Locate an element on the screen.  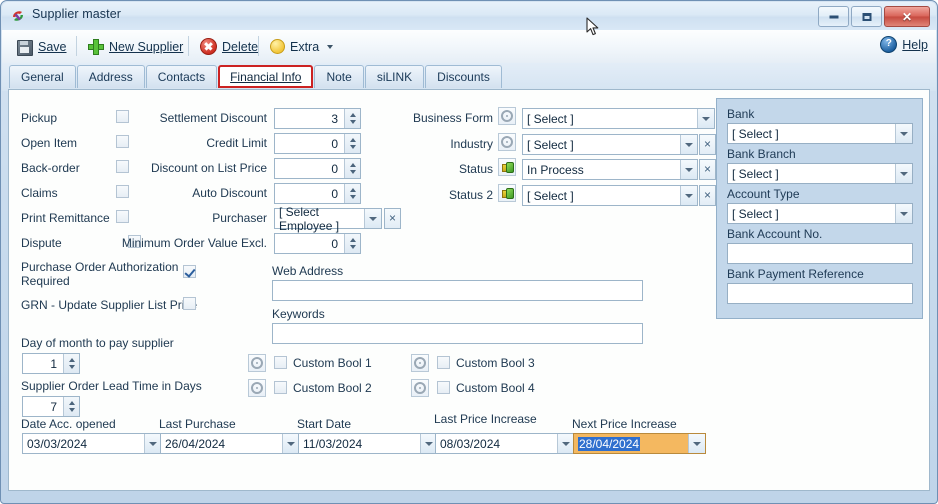
bank-branch-dropdown-button is located at coordinates (903, 173).